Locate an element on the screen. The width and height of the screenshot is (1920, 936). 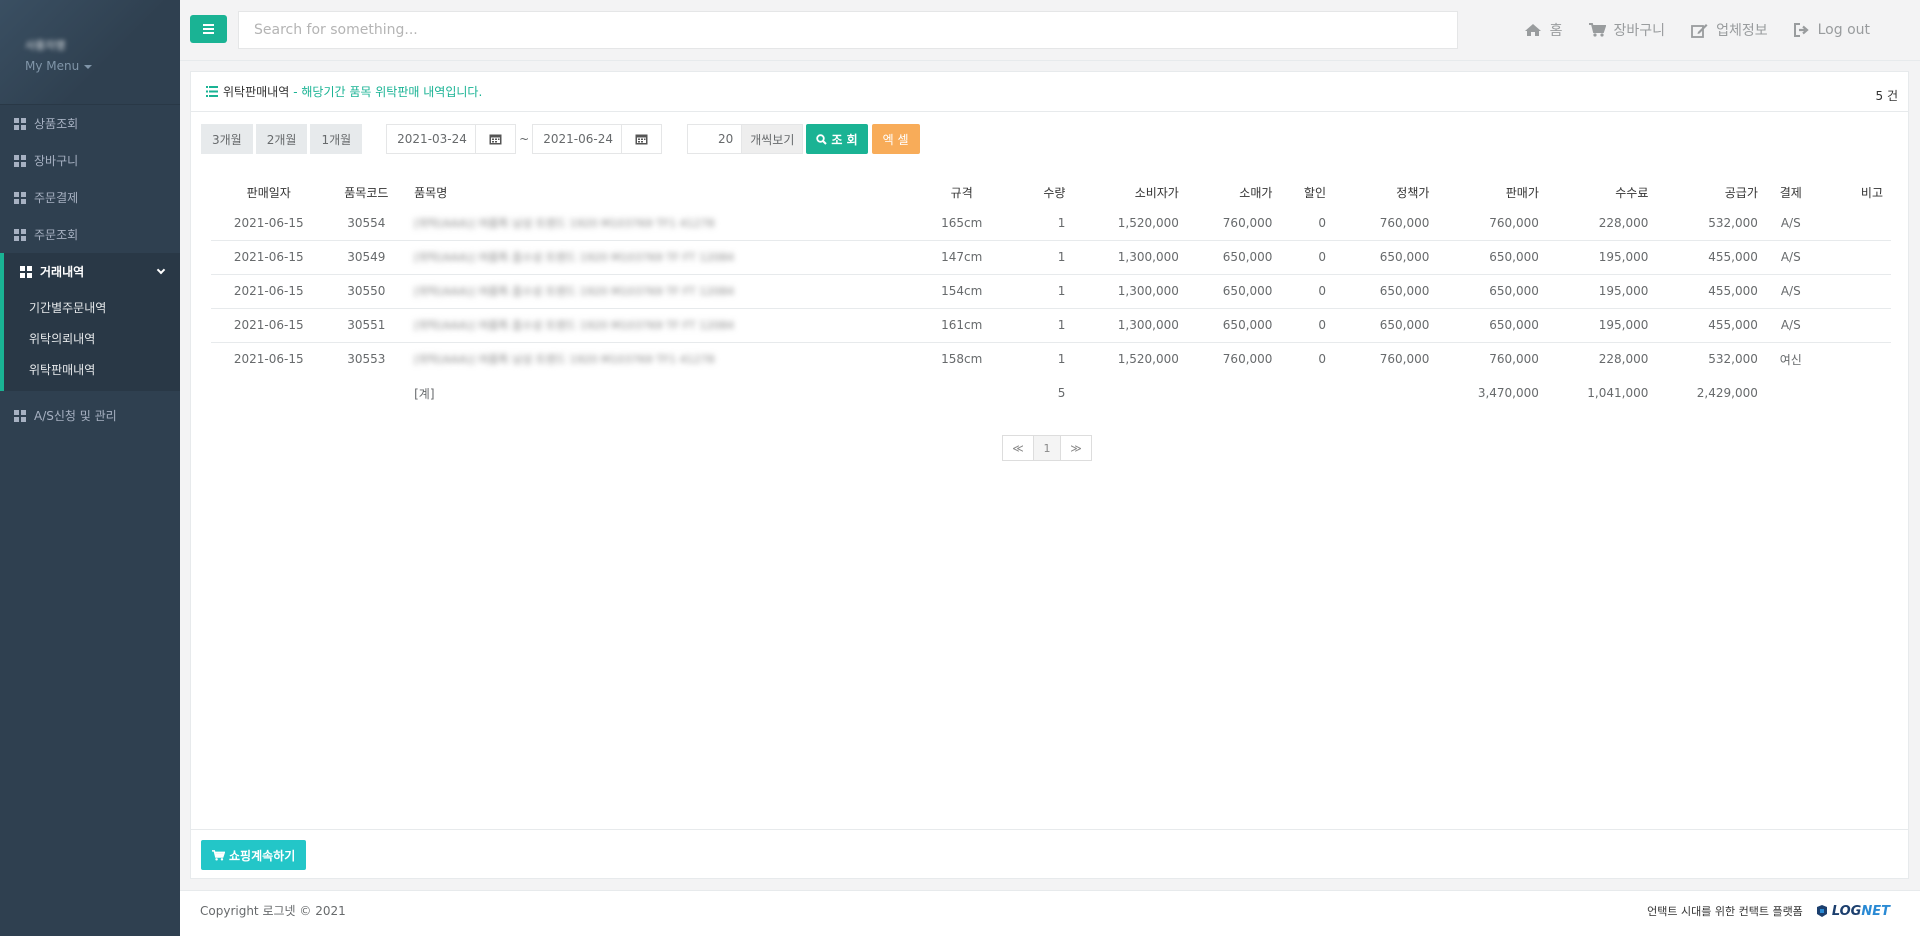
search-input is located at coordinates (848, 30).